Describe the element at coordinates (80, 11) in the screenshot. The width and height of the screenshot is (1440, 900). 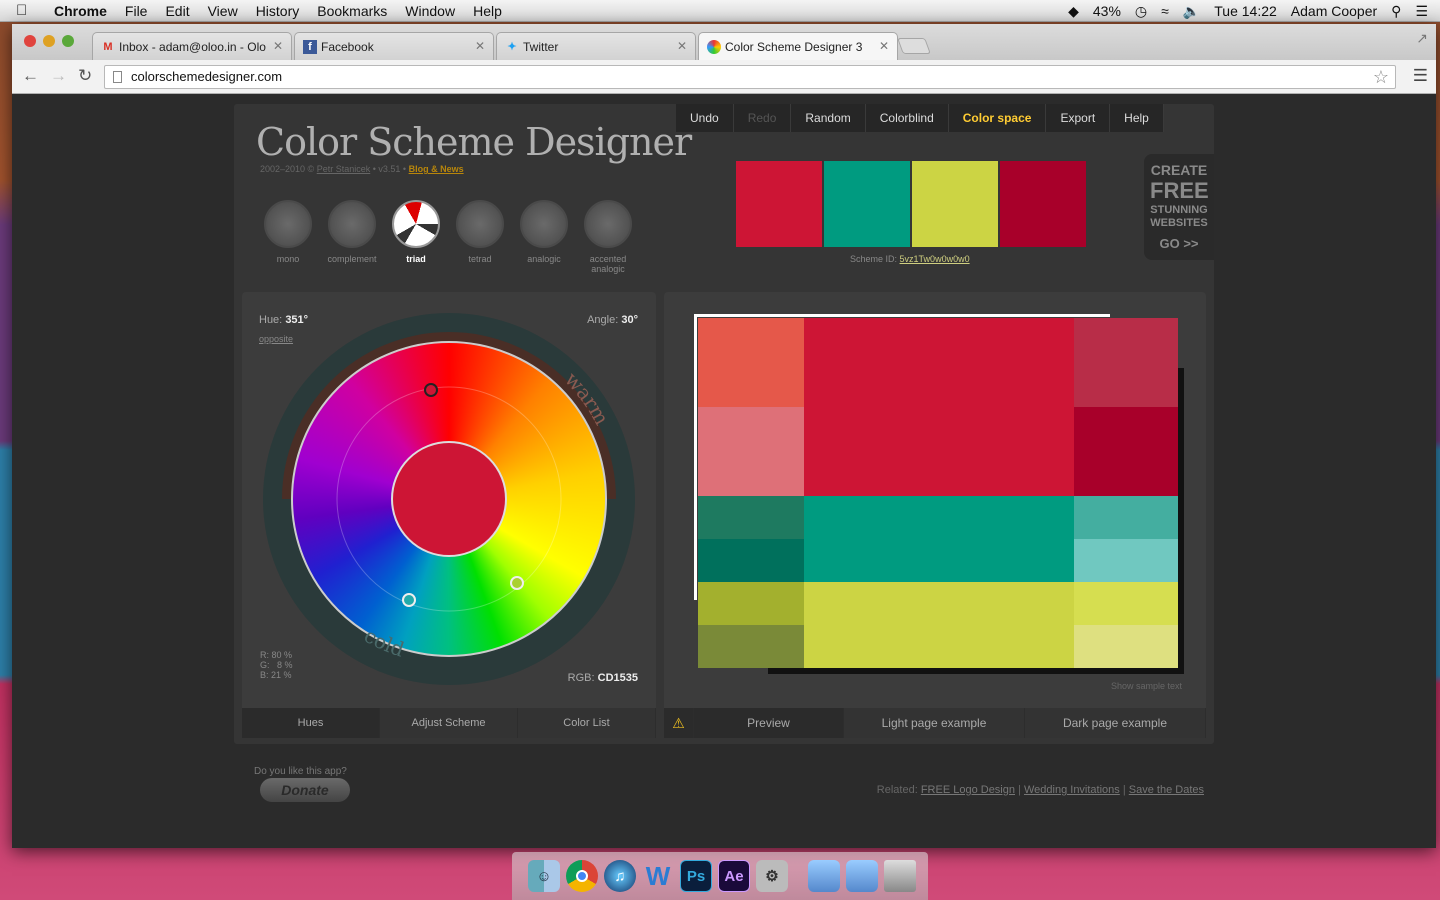
I see `menu-app-name: Chrome` at that location.